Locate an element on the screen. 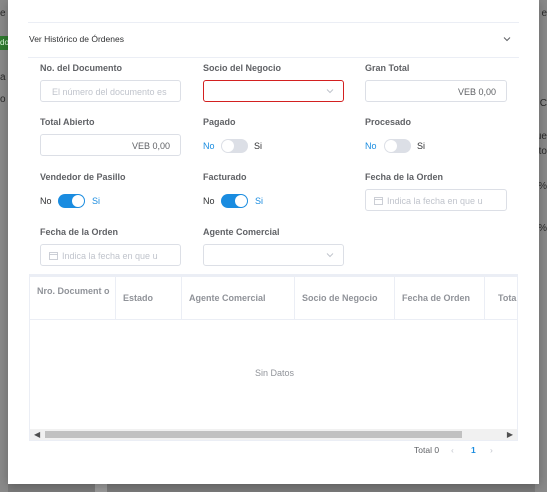 This screenshot has height=492, width=547. collapse-header: Ver Histórico de Órdenes is located at coordinates (273, 40).